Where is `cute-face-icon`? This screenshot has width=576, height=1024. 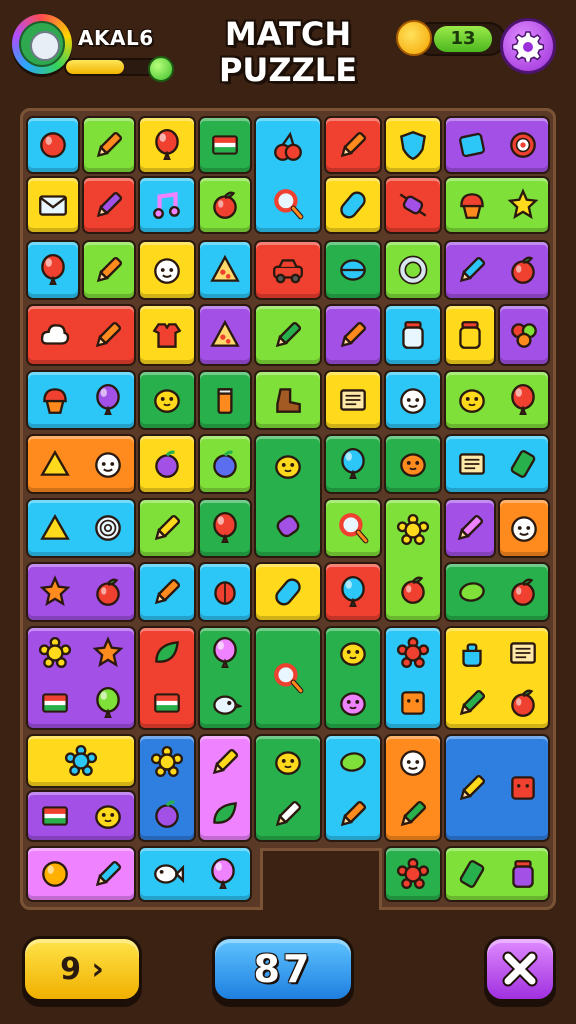 cute-face-icon is located at coordinates (524, 528).